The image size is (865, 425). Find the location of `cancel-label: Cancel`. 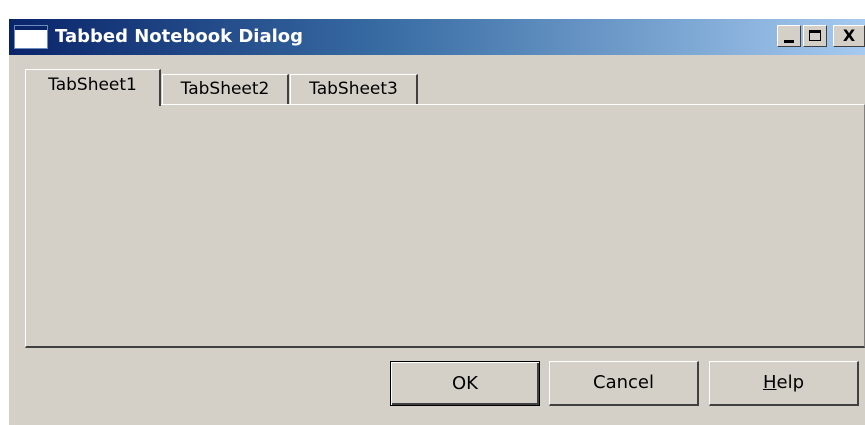

cancel-label: Cancel is located at coordinates (623, 382).